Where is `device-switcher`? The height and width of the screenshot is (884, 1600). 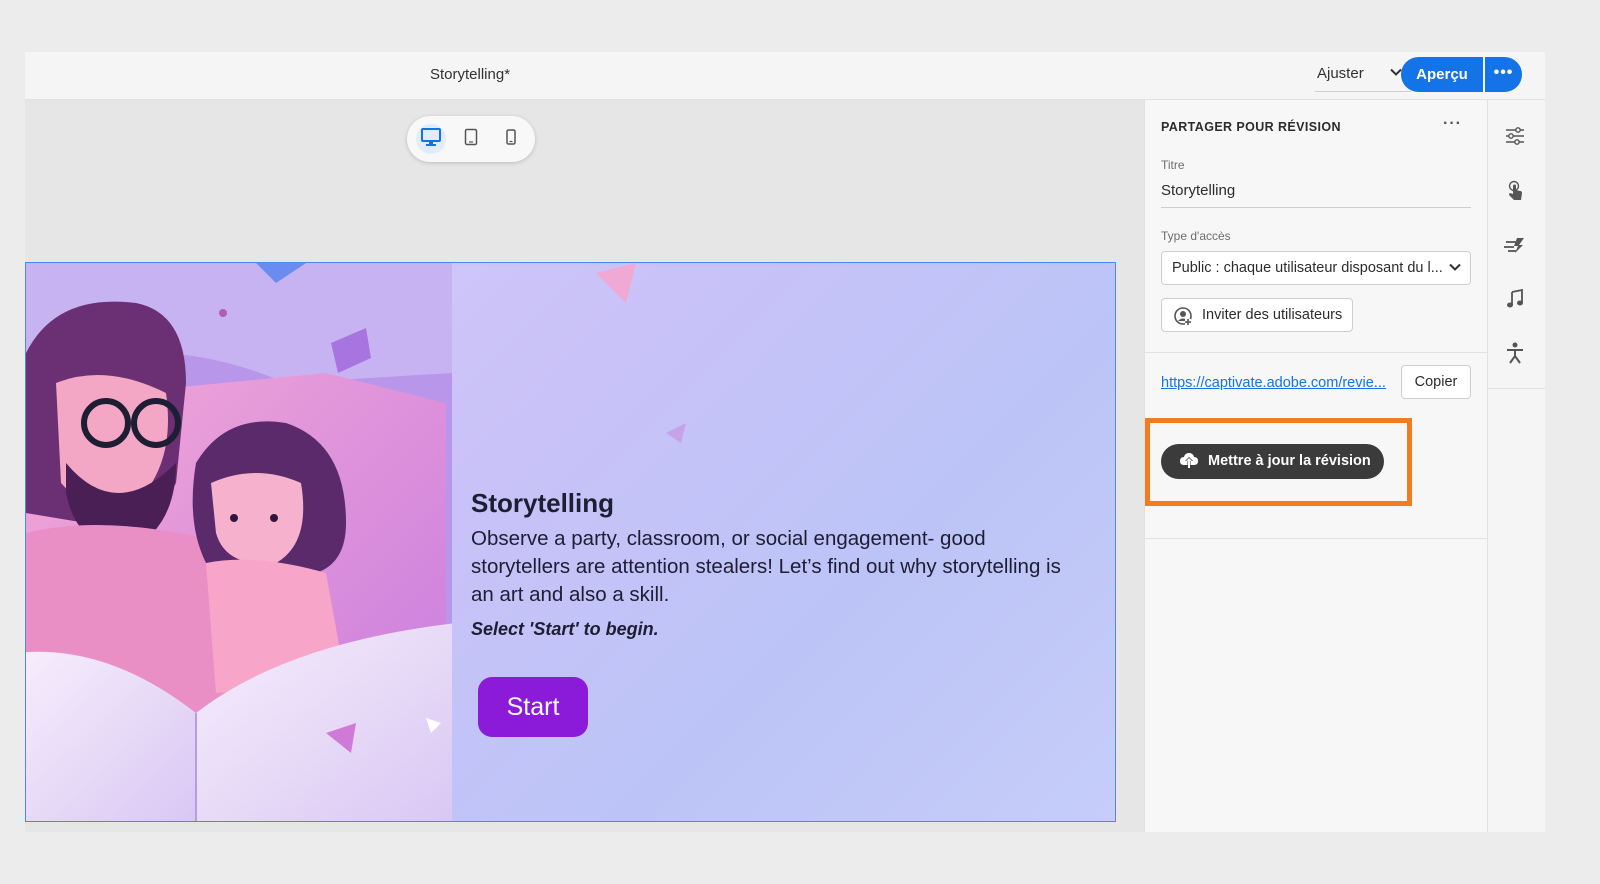 device-switcher is located at coordinates (471, 139).